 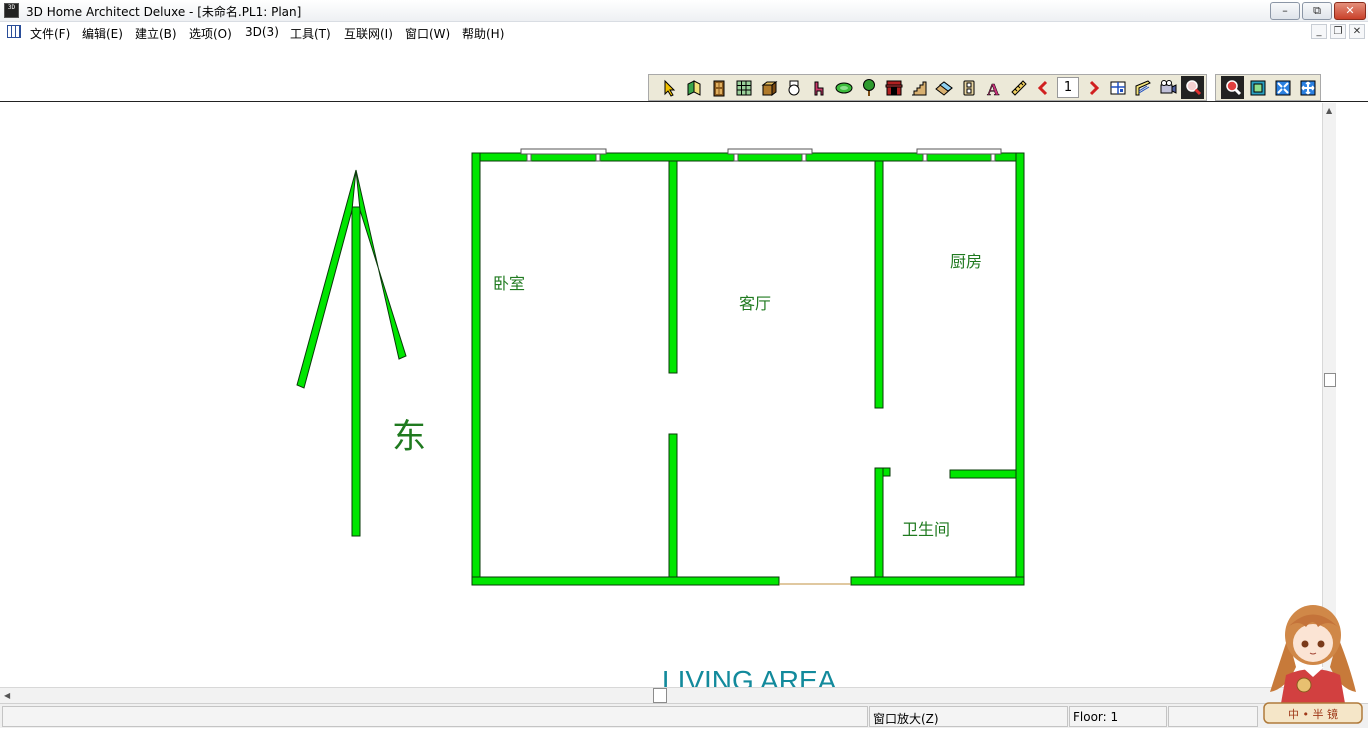 I want to click on mascot-caption: 中 • 半 镜, so click(x=1313, y=714).